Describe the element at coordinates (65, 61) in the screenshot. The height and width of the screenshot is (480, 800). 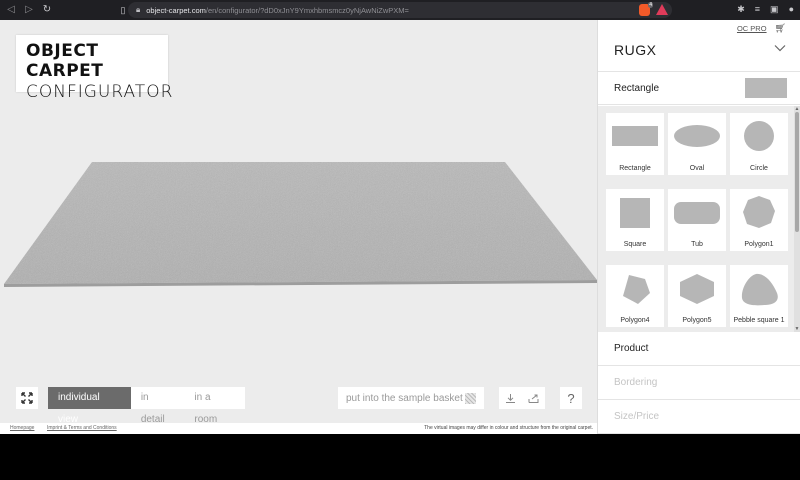
I see `logo-title: OBJECT CARPET` at that location.